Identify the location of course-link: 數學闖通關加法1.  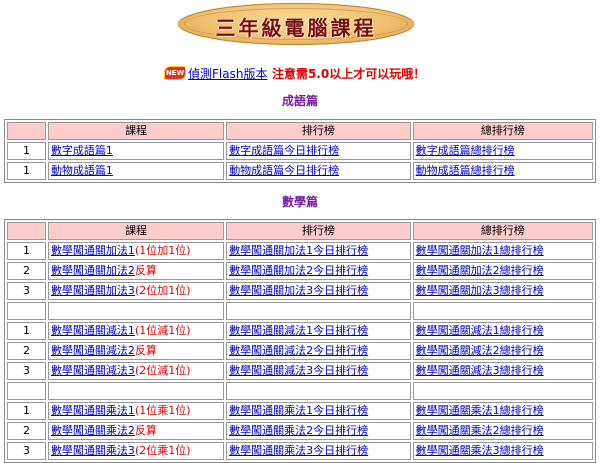
(93, 250).